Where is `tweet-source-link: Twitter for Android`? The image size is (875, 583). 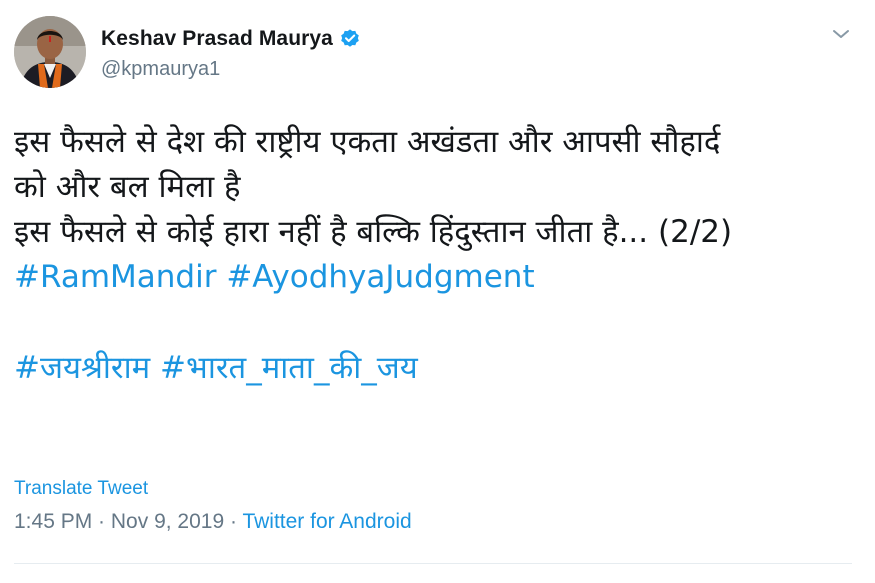 tweet-source-link: Twitter for Android is located at coordinates (326, 521).